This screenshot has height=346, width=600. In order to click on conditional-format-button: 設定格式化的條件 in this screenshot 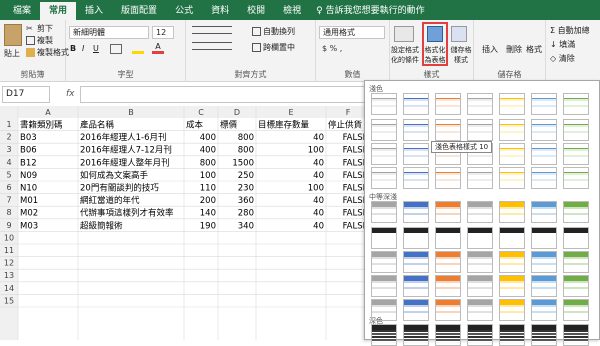, I will do `click(405, 55)`.